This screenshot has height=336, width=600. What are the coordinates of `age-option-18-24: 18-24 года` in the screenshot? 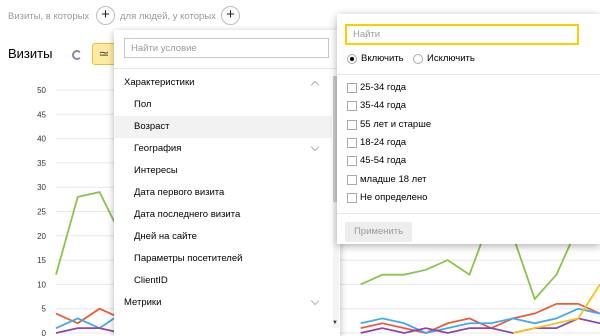 It's located at (376, 143).